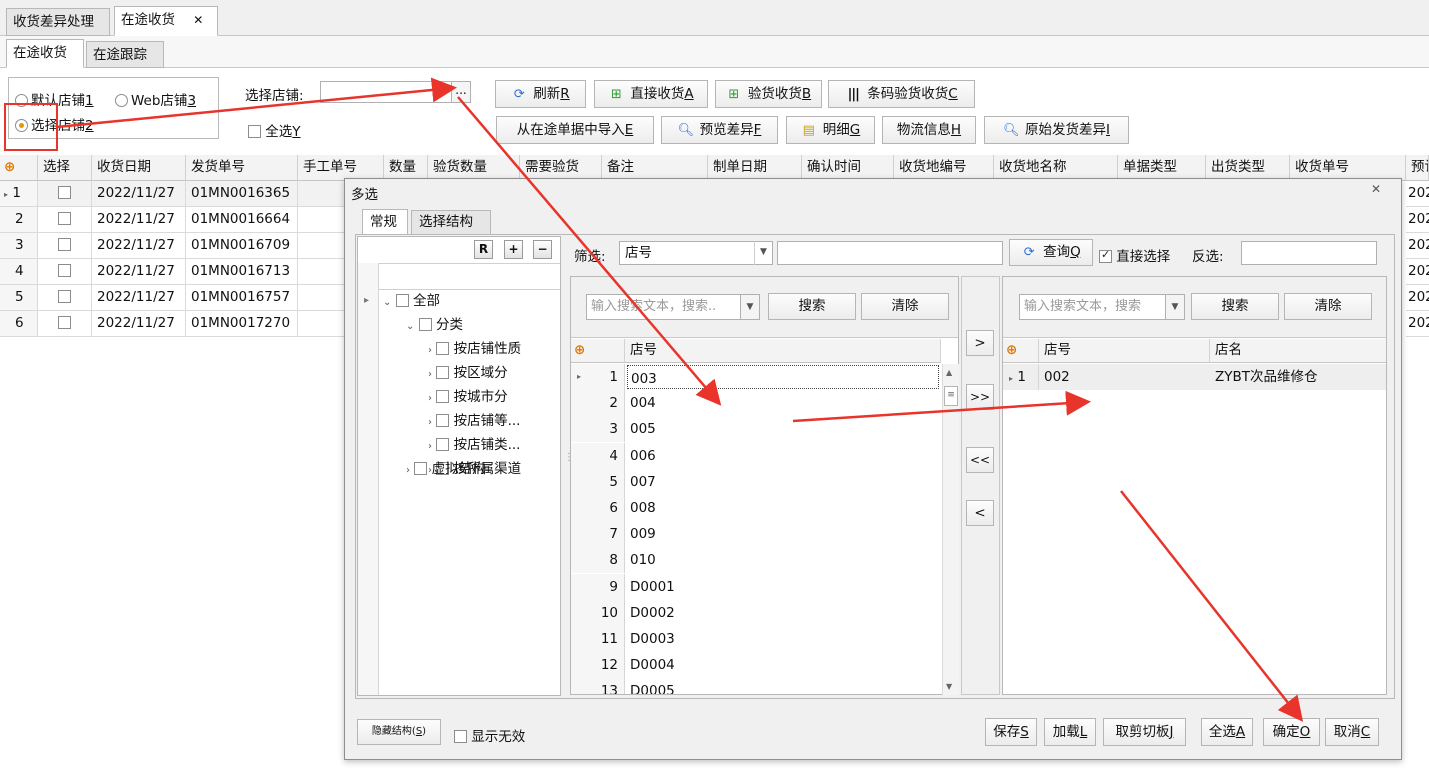 The height and width of the screenshot is (778, 1429). I want to click on store-name-column-header: 店名, so click(1298, 351).